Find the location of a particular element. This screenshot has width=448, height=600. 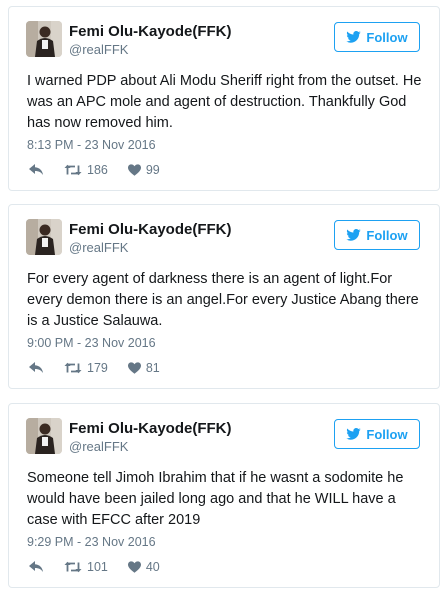

tweet-timestamp: 9:00 PM - 23 Nov 2016 is located at coordinates (91, 343).